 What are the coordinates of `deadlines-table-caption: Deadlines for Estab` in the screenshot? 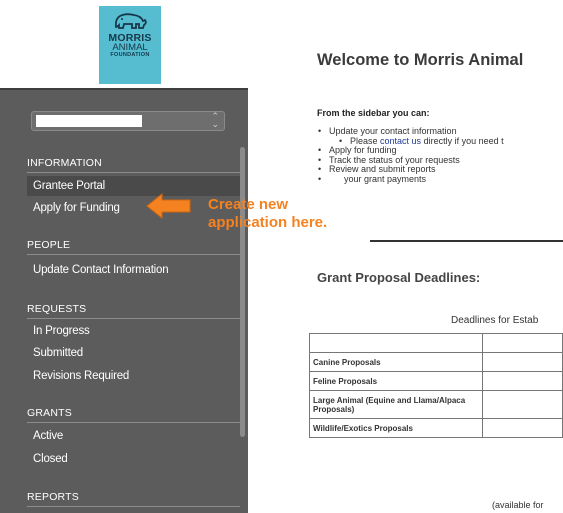 It's located at (495, 320).